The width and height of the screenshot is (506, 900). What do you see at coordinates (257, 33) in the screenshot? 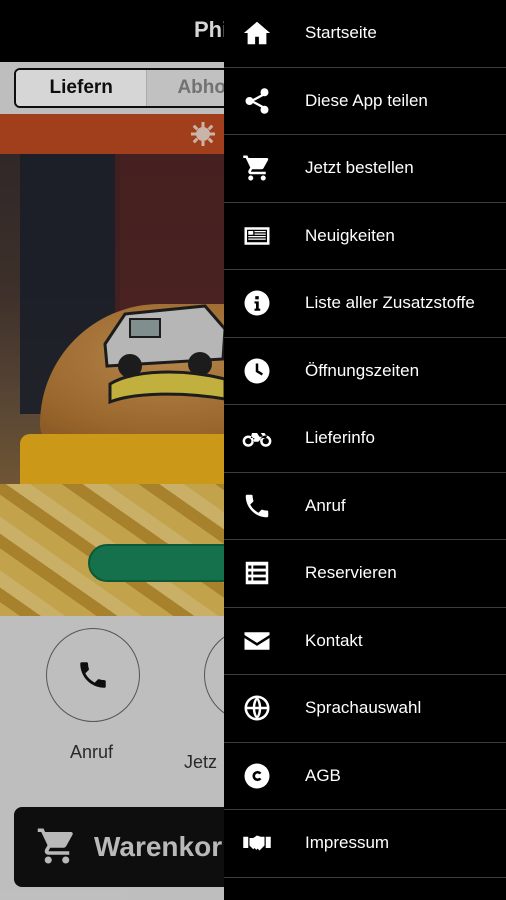
I see `home-icon` at bounding box center [257, 33].